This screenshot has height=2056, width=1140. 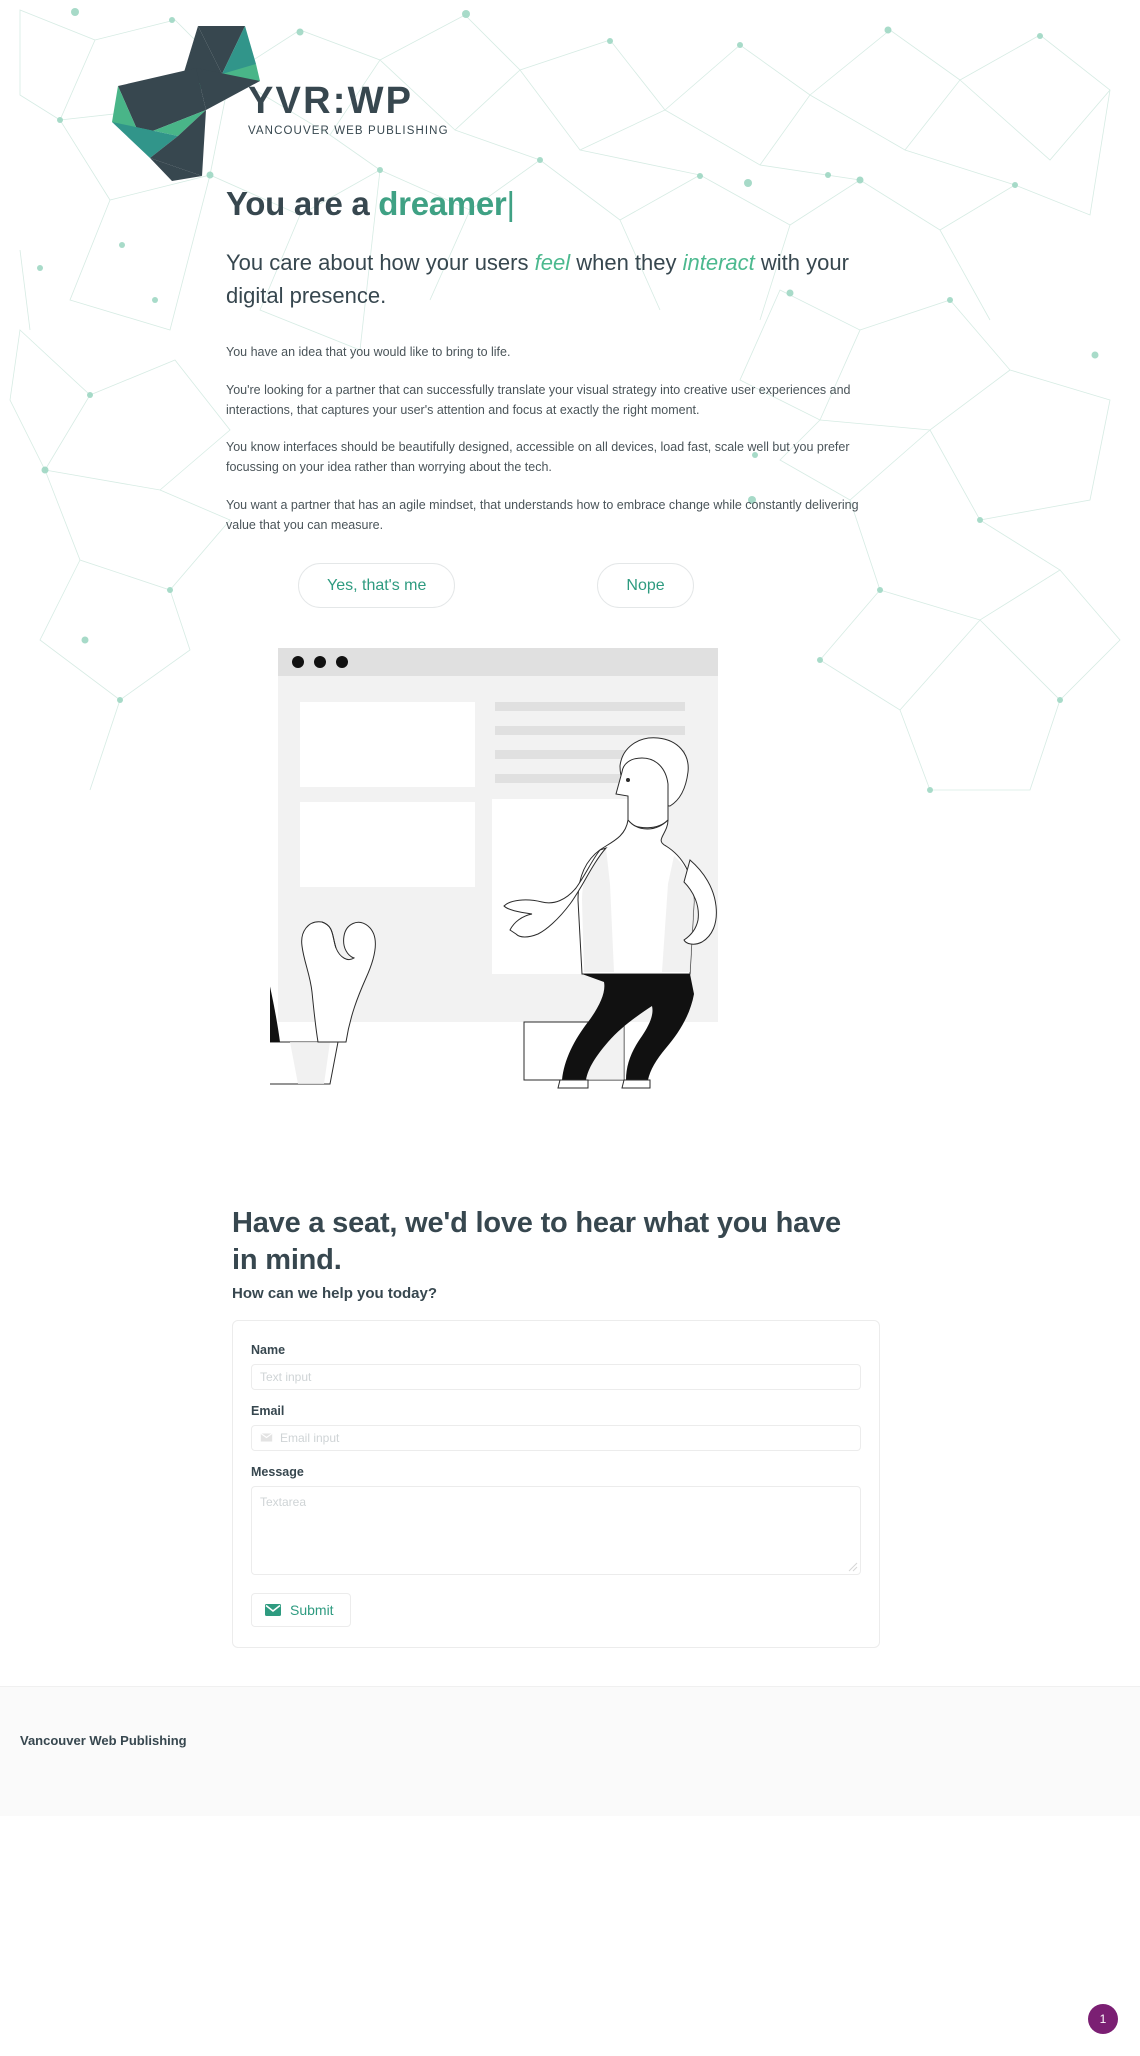 I want to click on submit-button: Submit, so click(x=301, y=1609).